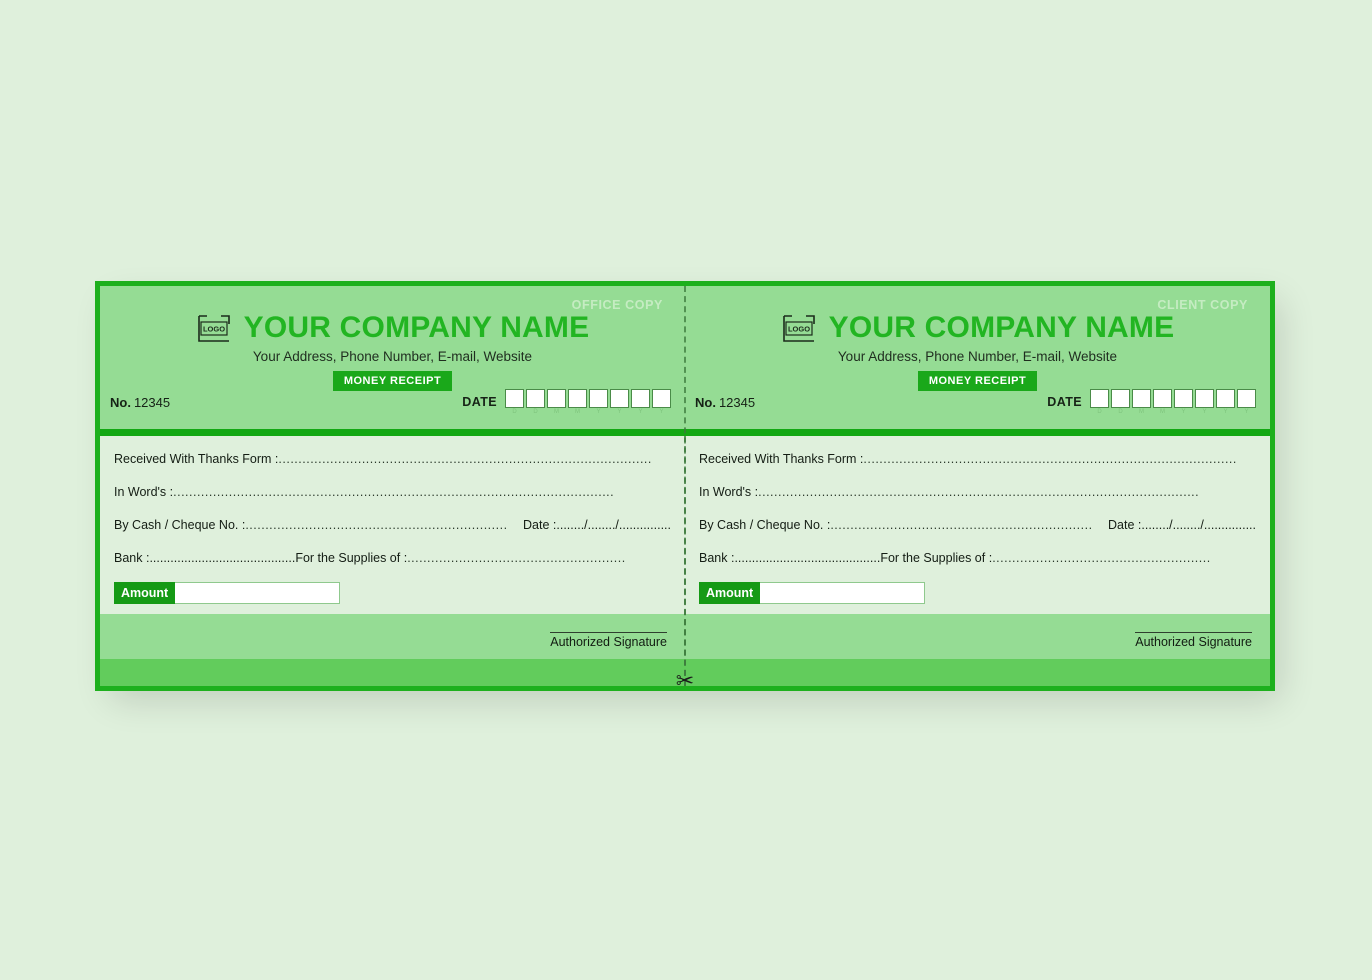 This screenshot has height=980, width=1372. I want to click on copy-tag-client: CLIENT COPY, so click(1202, 305).